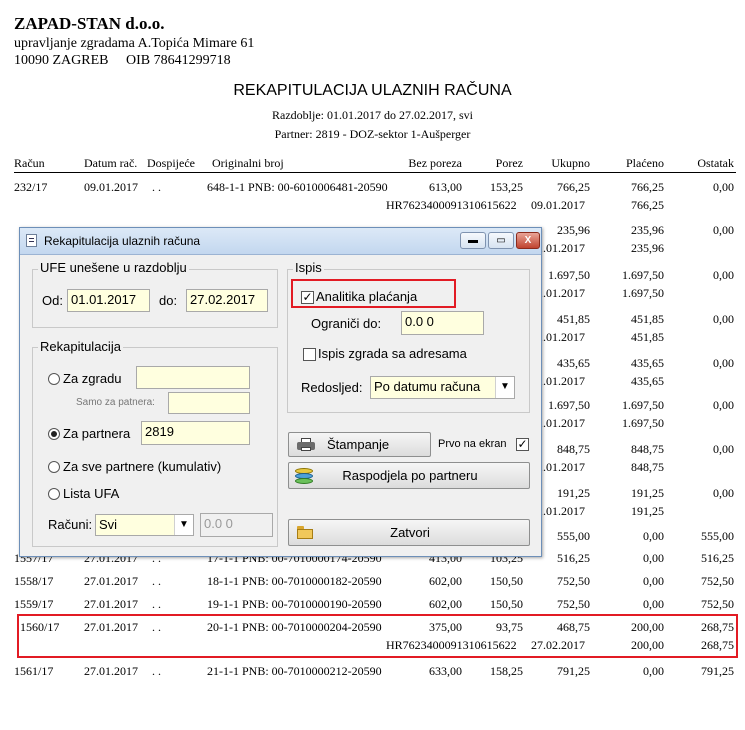  What do you see at coordinates (573, 187) in the screenshot?
I see `table-row-cell: 766,25` at bounding box center [573, 187].